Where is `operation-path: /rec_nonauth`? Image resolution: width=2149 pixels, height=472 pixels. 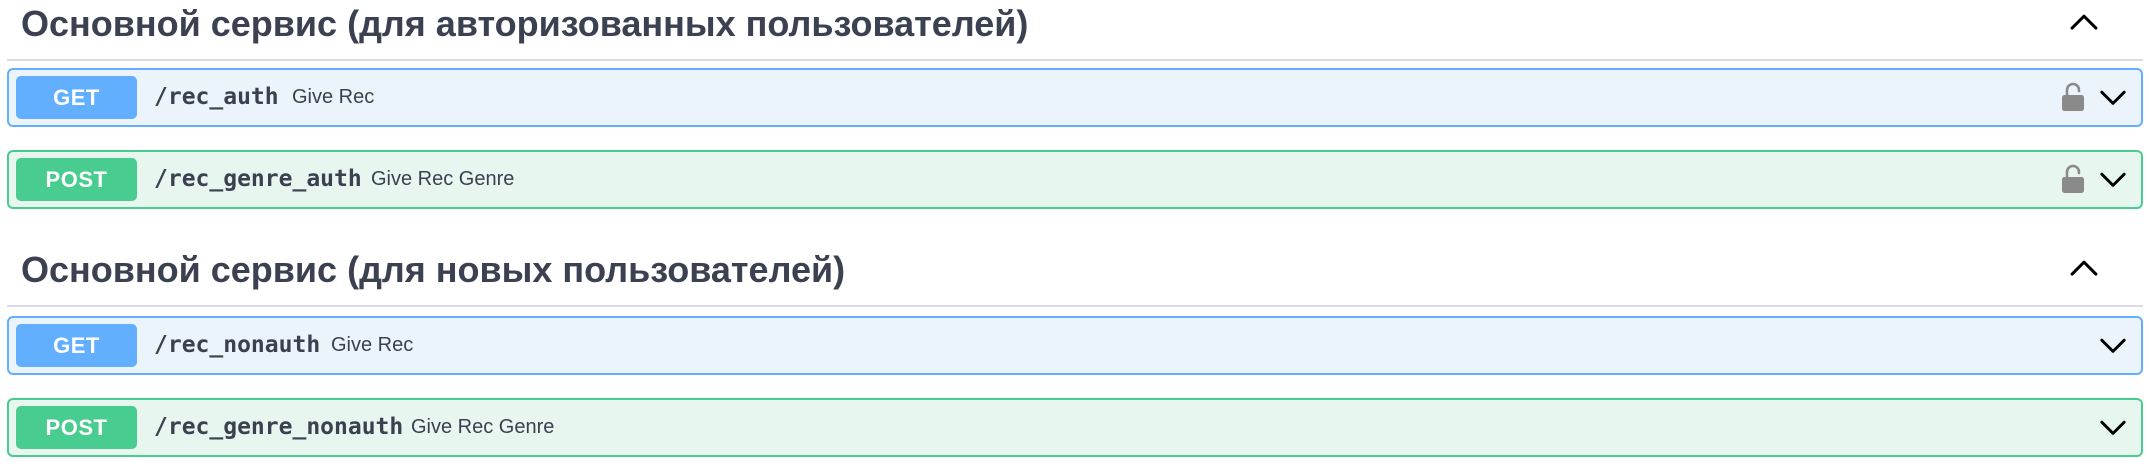
operation-path: /rec_nonauth is located at coordinates (237, 345).